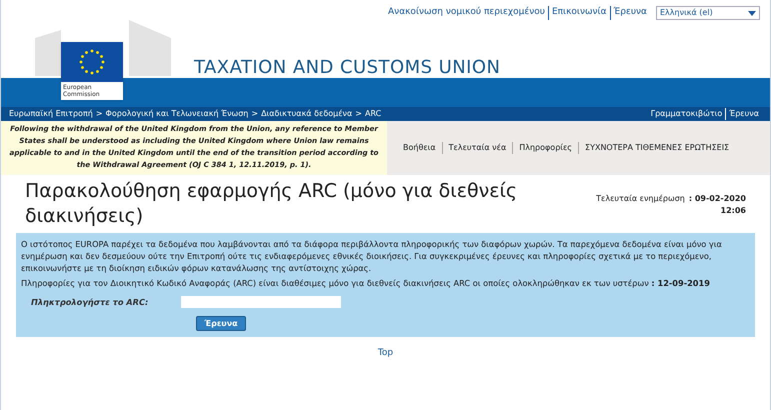 The height and width of the screenshot is (410, 771). What do you see at coordinates (640, 199) in the screenshot?
I see `last-update-label: Τελευταία ενημέρωση` at bounding box center [640, 199].